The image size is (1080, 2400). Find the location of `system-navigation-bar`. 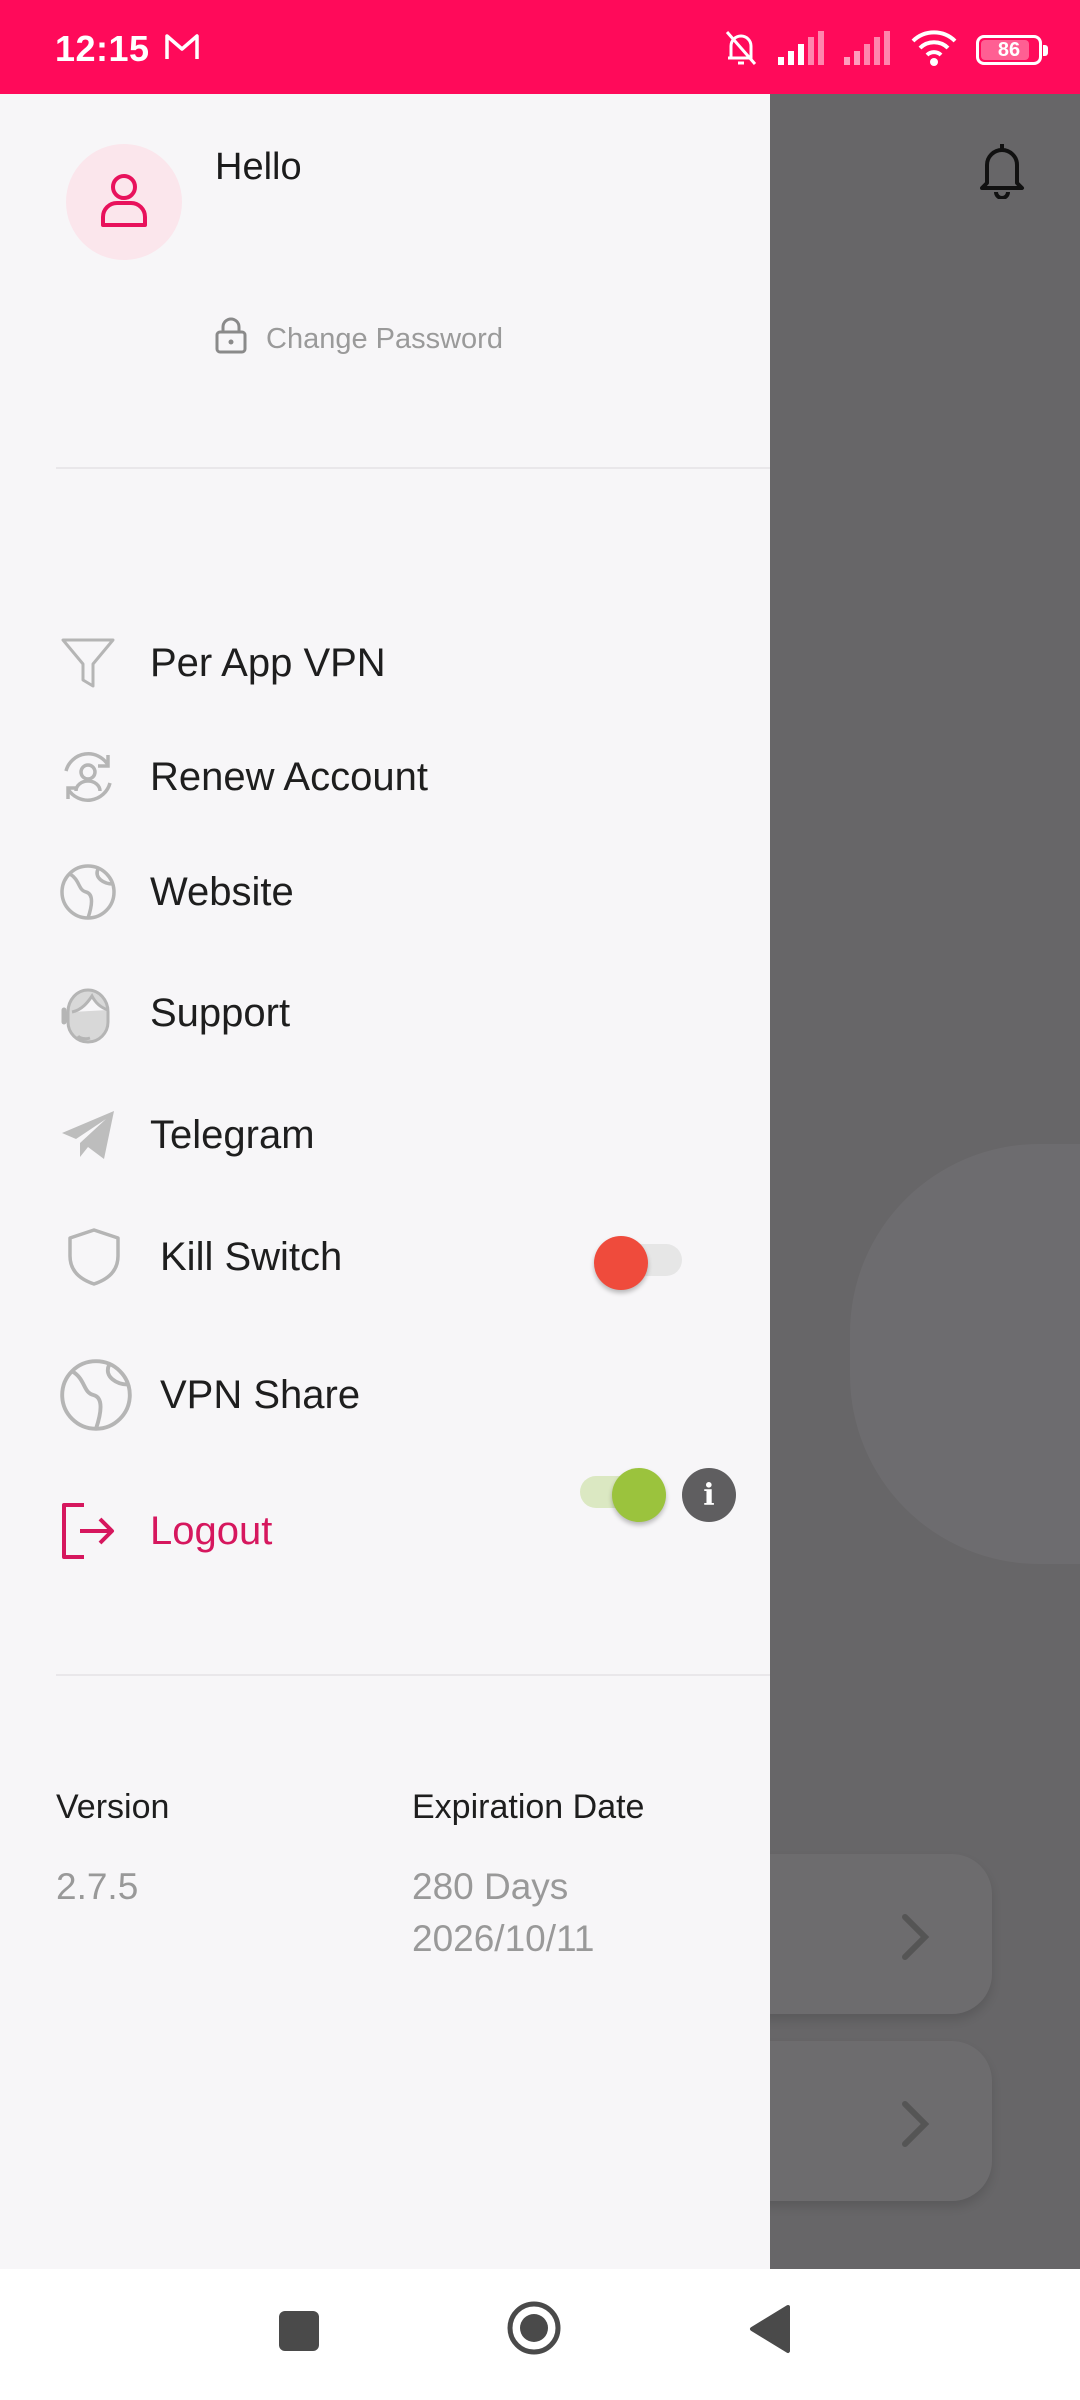

system-navigation-bar is located at coordinates (540, 2334).